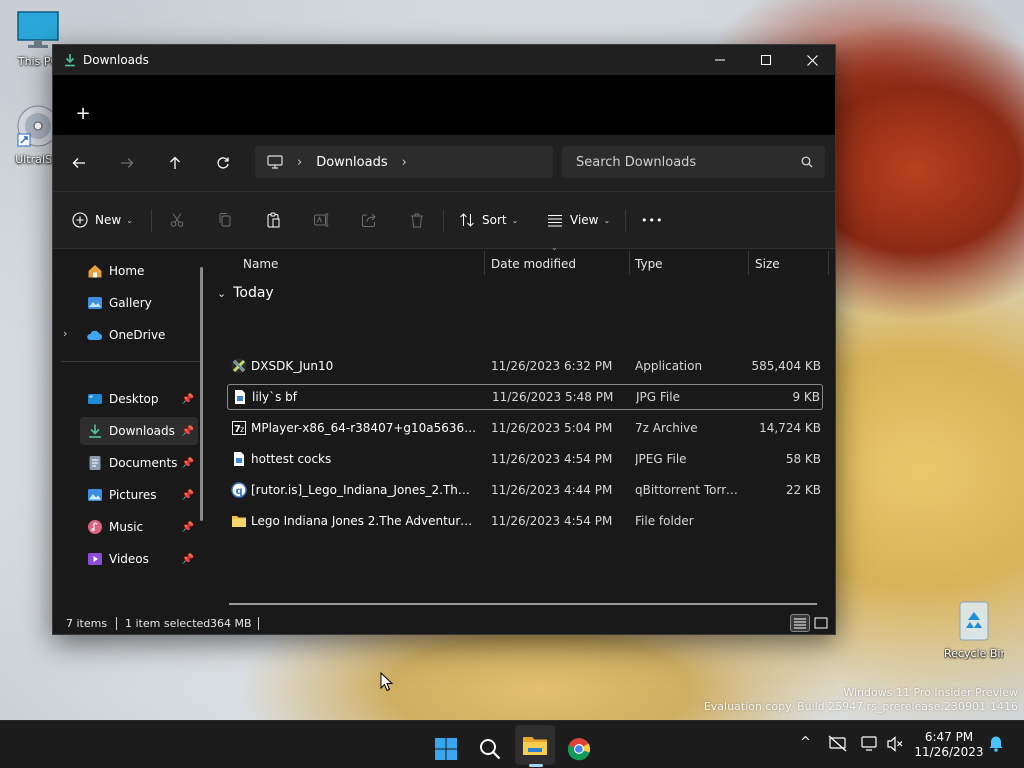  Describe the element at coordinates (688, 162) in the screenshot. I see `search-input: Search Downloads` at that location.